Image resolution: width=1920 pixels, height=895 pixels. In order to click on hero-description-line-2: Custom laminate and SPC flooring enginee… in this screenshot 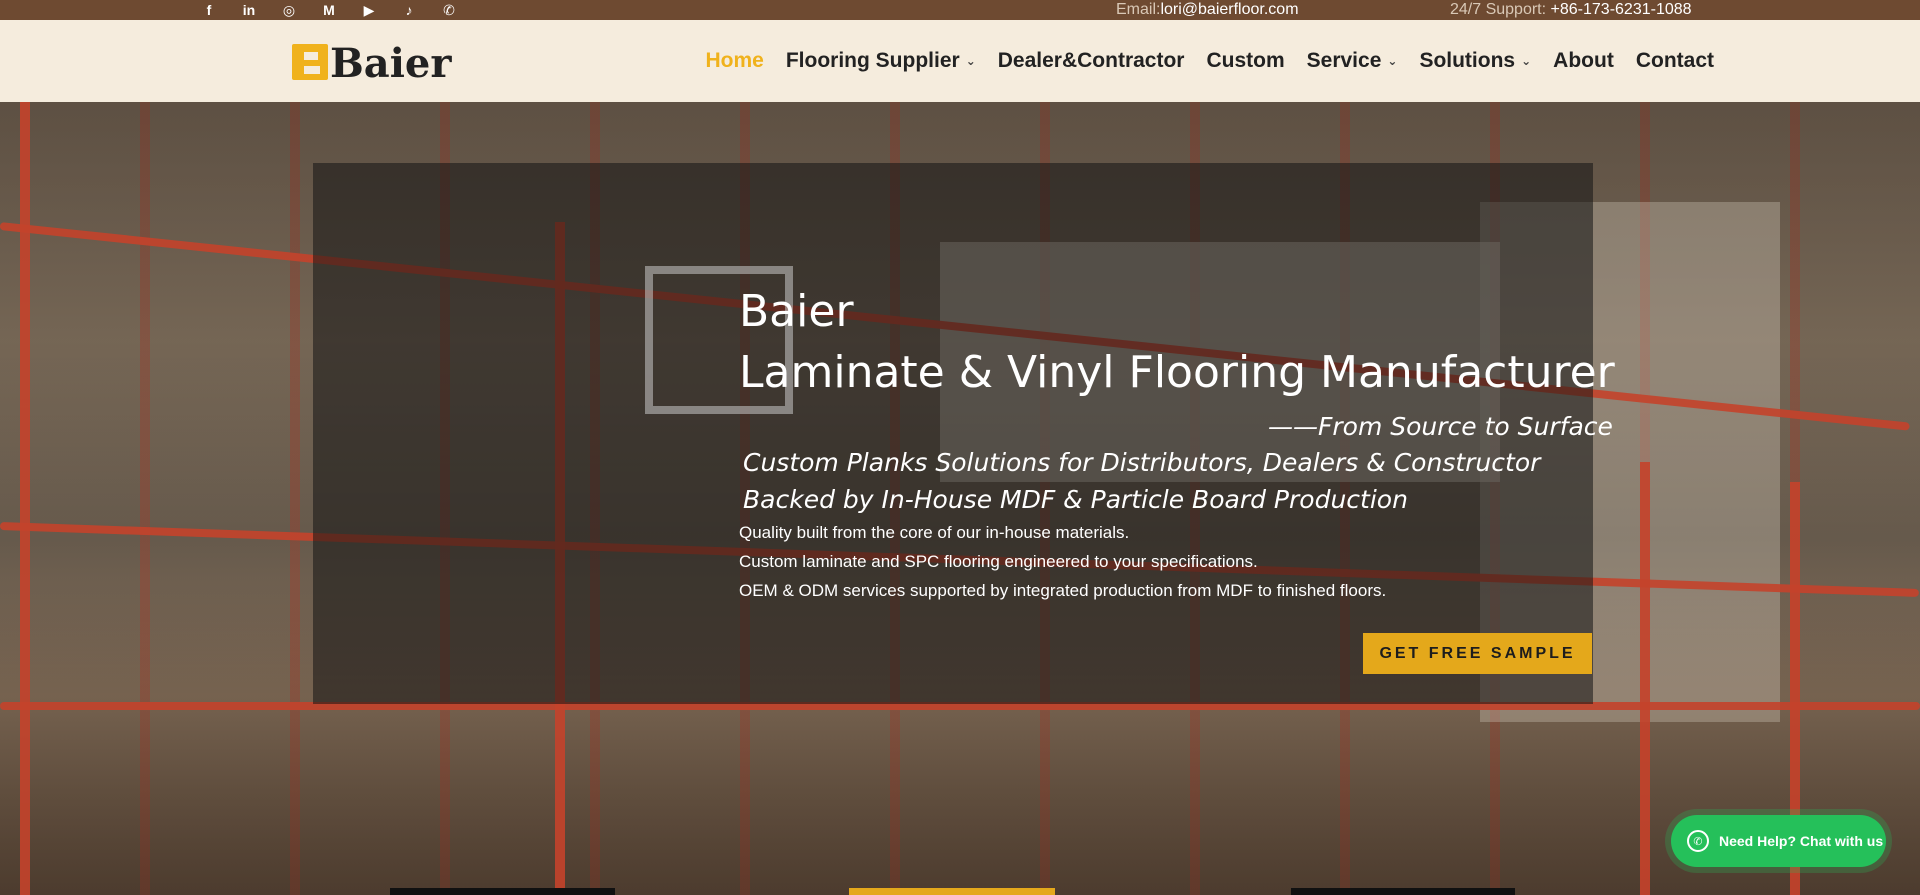, I will do `click(998, 561)`.